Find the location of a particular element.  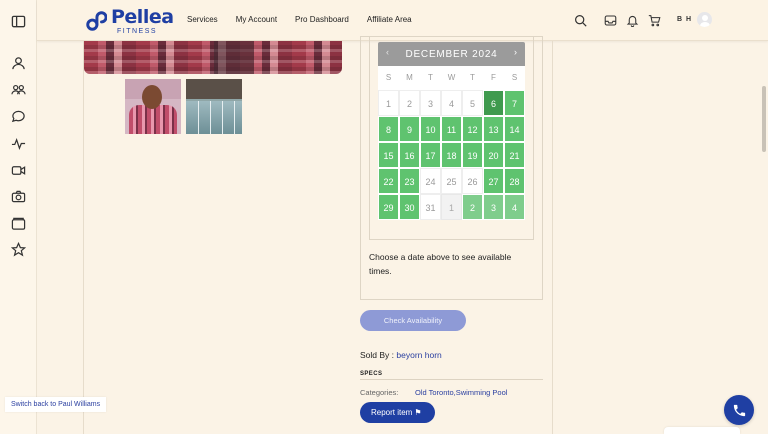

nav-pro-dashboard: Pro Dashboard is located at coordinates (322, 19).